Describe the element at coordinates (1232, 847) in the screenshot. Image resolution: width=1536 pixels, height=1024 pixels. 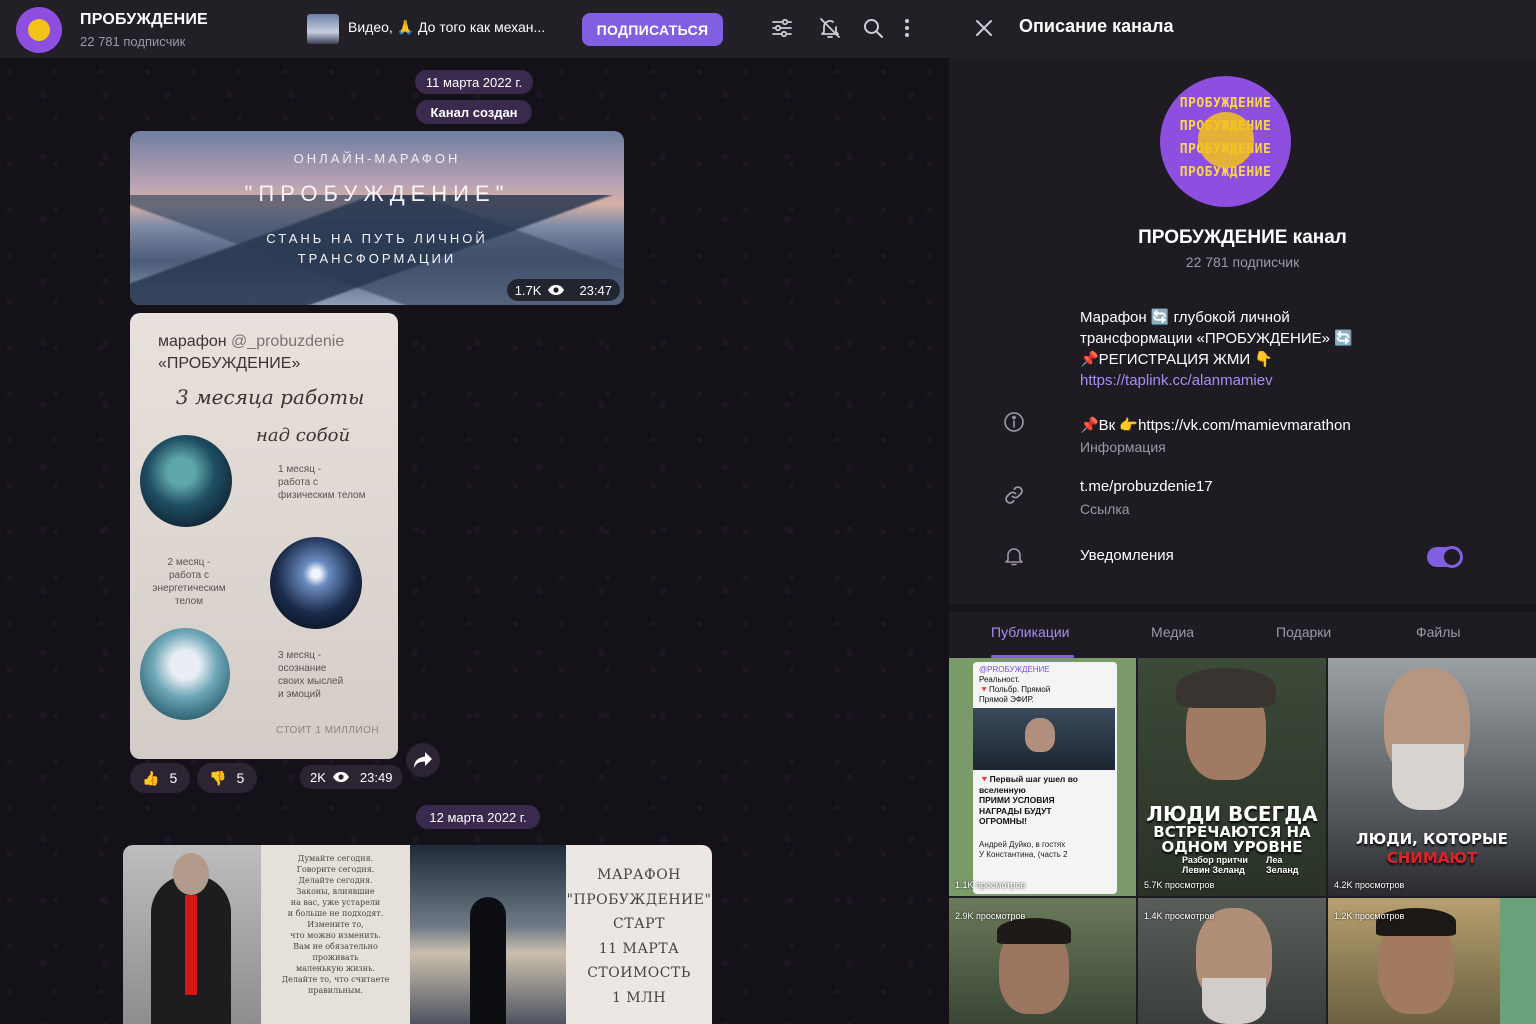
I see `thumbnail-caption: ОДНОМ УРОВНЕ` at that location.